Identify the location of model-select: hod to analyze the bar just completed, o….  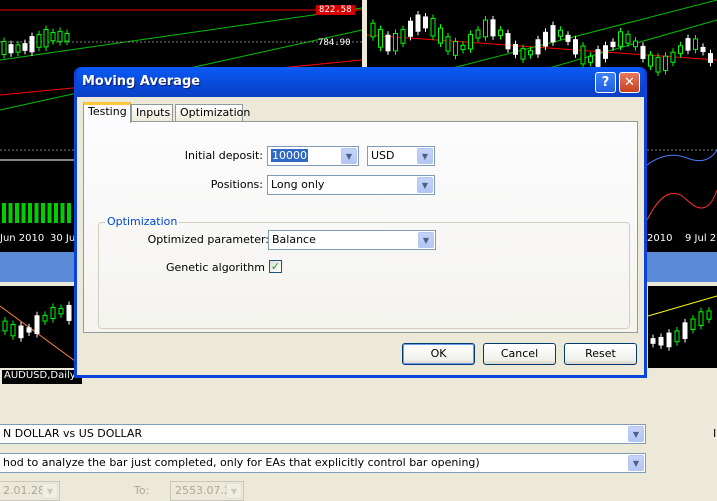
(323, 463).